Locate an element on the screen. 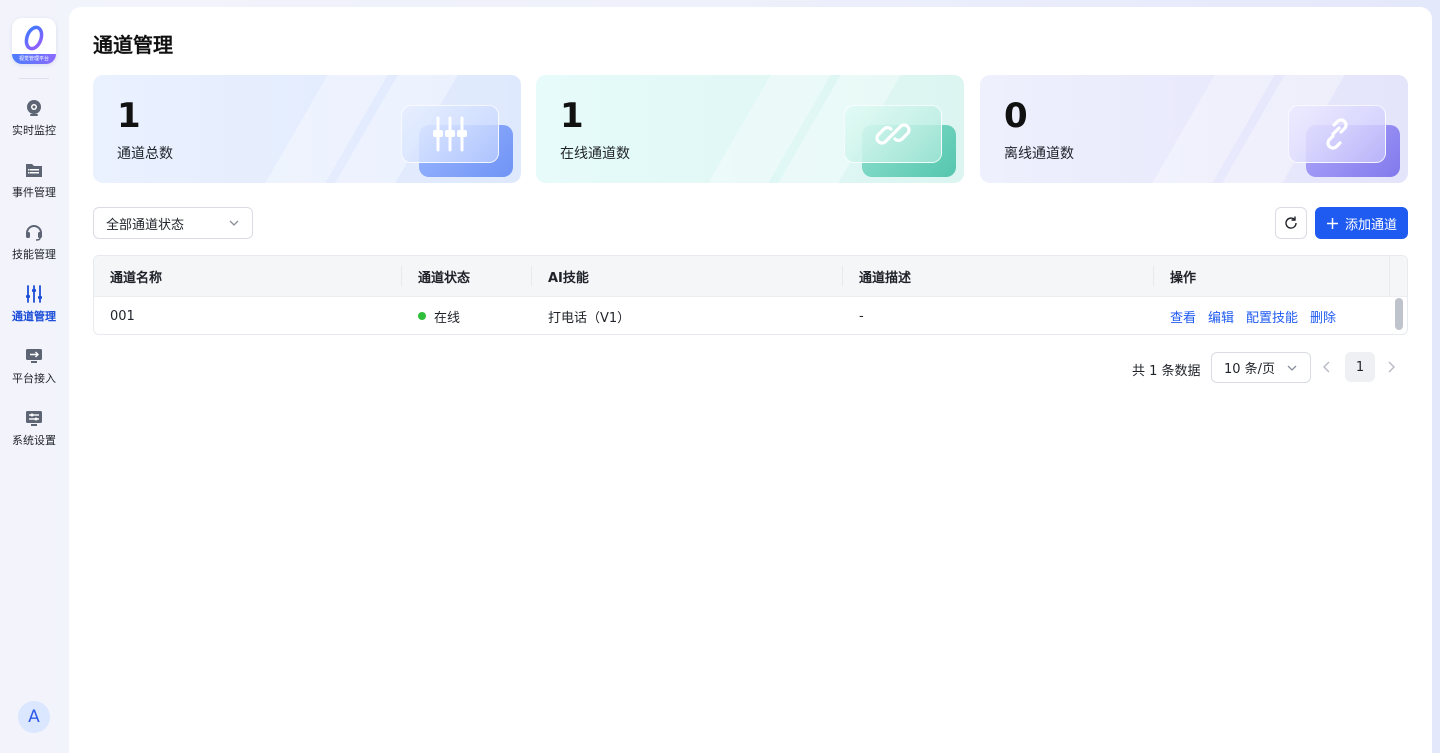 This screenshot has height=753, width=1440. status-dot-icon is located at coordinates (422, 316).